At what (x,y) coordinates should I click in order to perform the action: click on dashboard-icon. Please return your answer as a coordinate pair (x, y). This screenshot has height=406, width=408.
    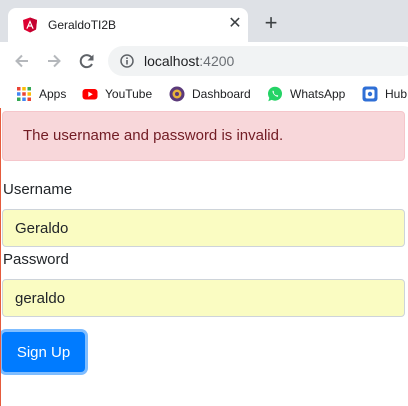
    Looking at the image, I should click on (177, 94).